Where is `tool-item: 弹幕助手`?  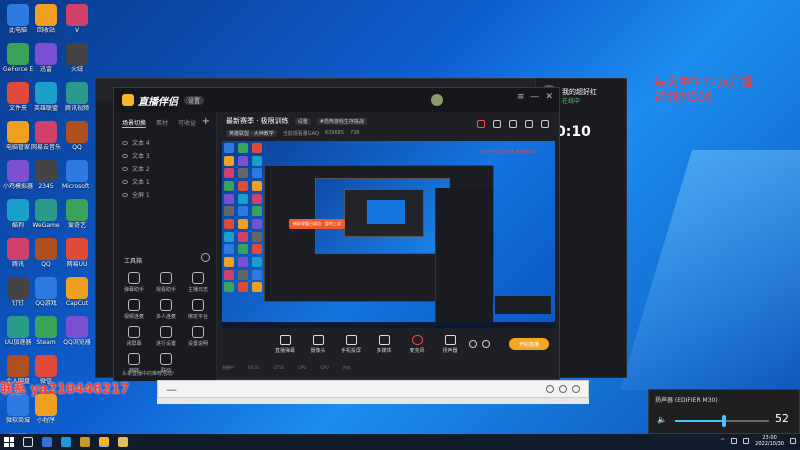 tool-item: 弹幕助手 is located at coordinates (134, 282).